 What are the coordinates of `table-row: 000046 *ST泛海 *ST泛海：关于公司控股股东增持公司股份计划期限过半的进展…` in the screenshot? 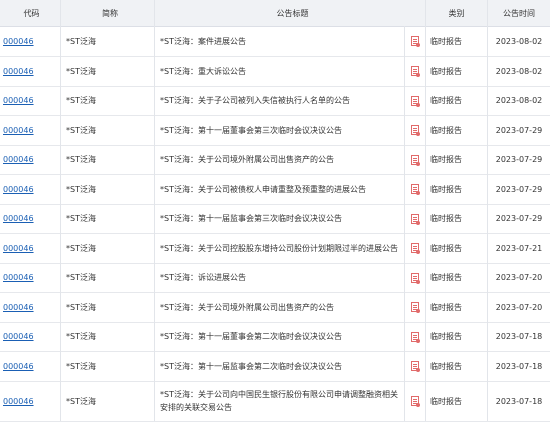 It's located at (275, 248).